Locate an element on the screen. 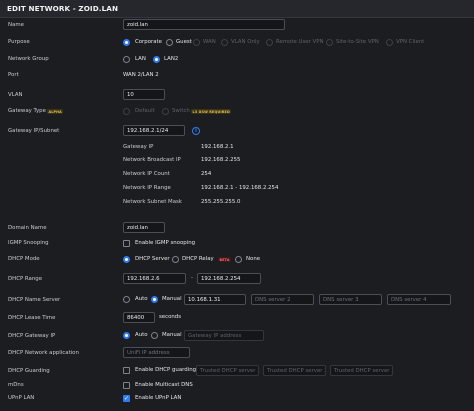  subnet-mask-value: 255.255.255.0 is located at coordinates (221, 202).